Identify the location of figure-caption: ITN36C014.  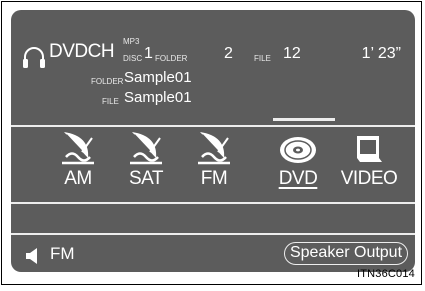
(385, 274).